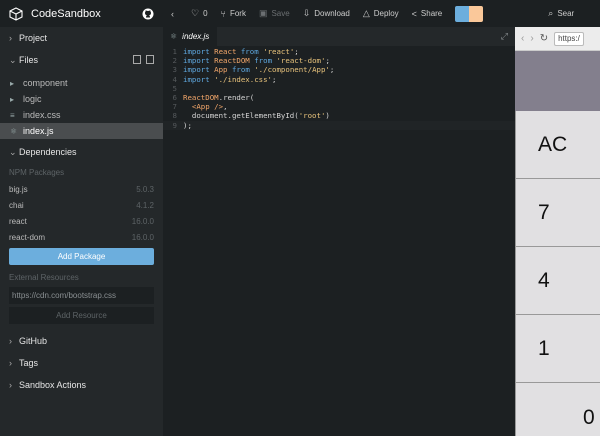 This screenshot has height=436, width=600. What do you see at coordinates (174, 36) in the screenshot?
I see `react-file-icon: ⚛` at bounding box center [174, 36].